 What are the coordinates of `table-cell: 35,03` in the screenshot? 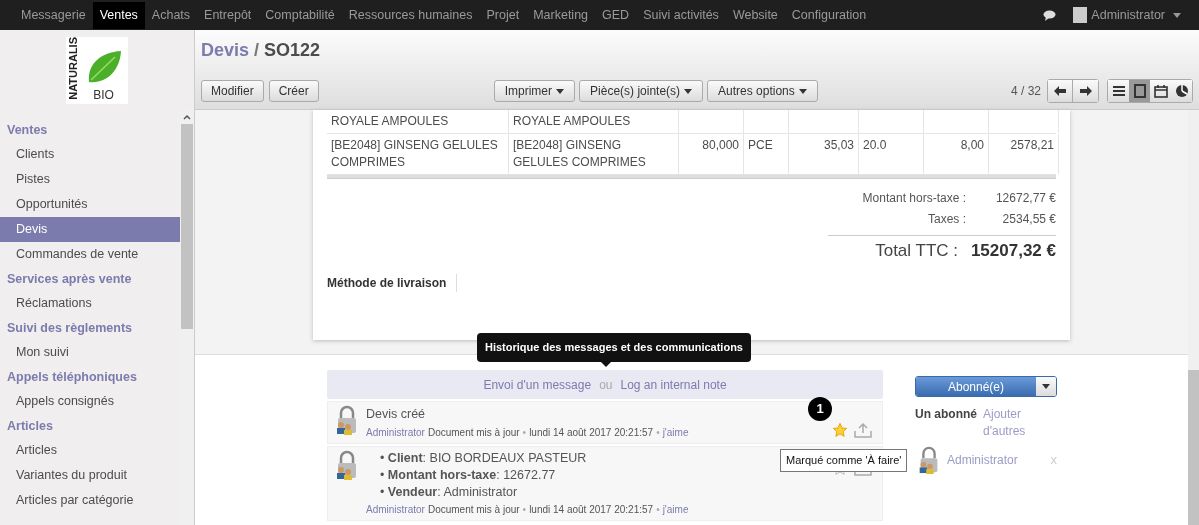 It's located at (824, 154).